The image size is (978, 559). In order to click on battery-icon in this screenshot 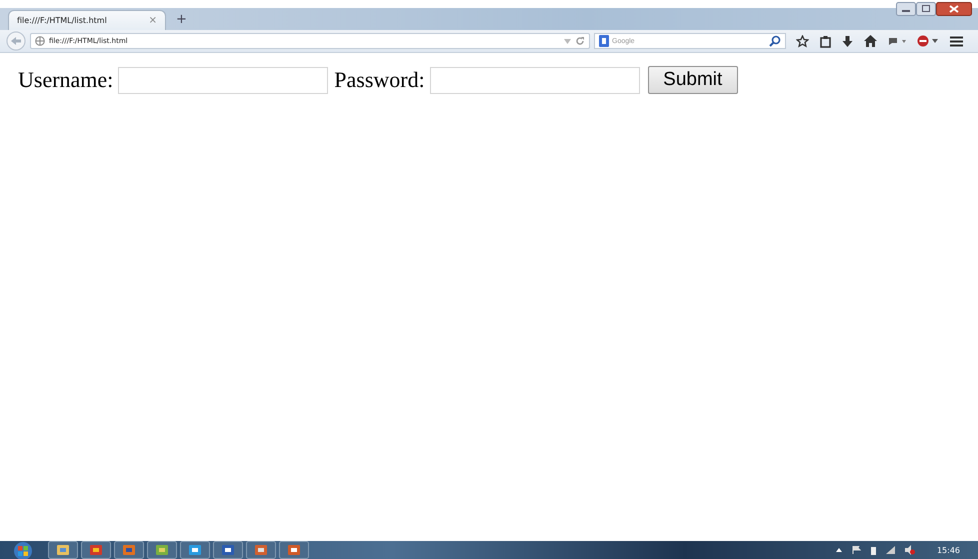, I will do `click(873, 550)`.